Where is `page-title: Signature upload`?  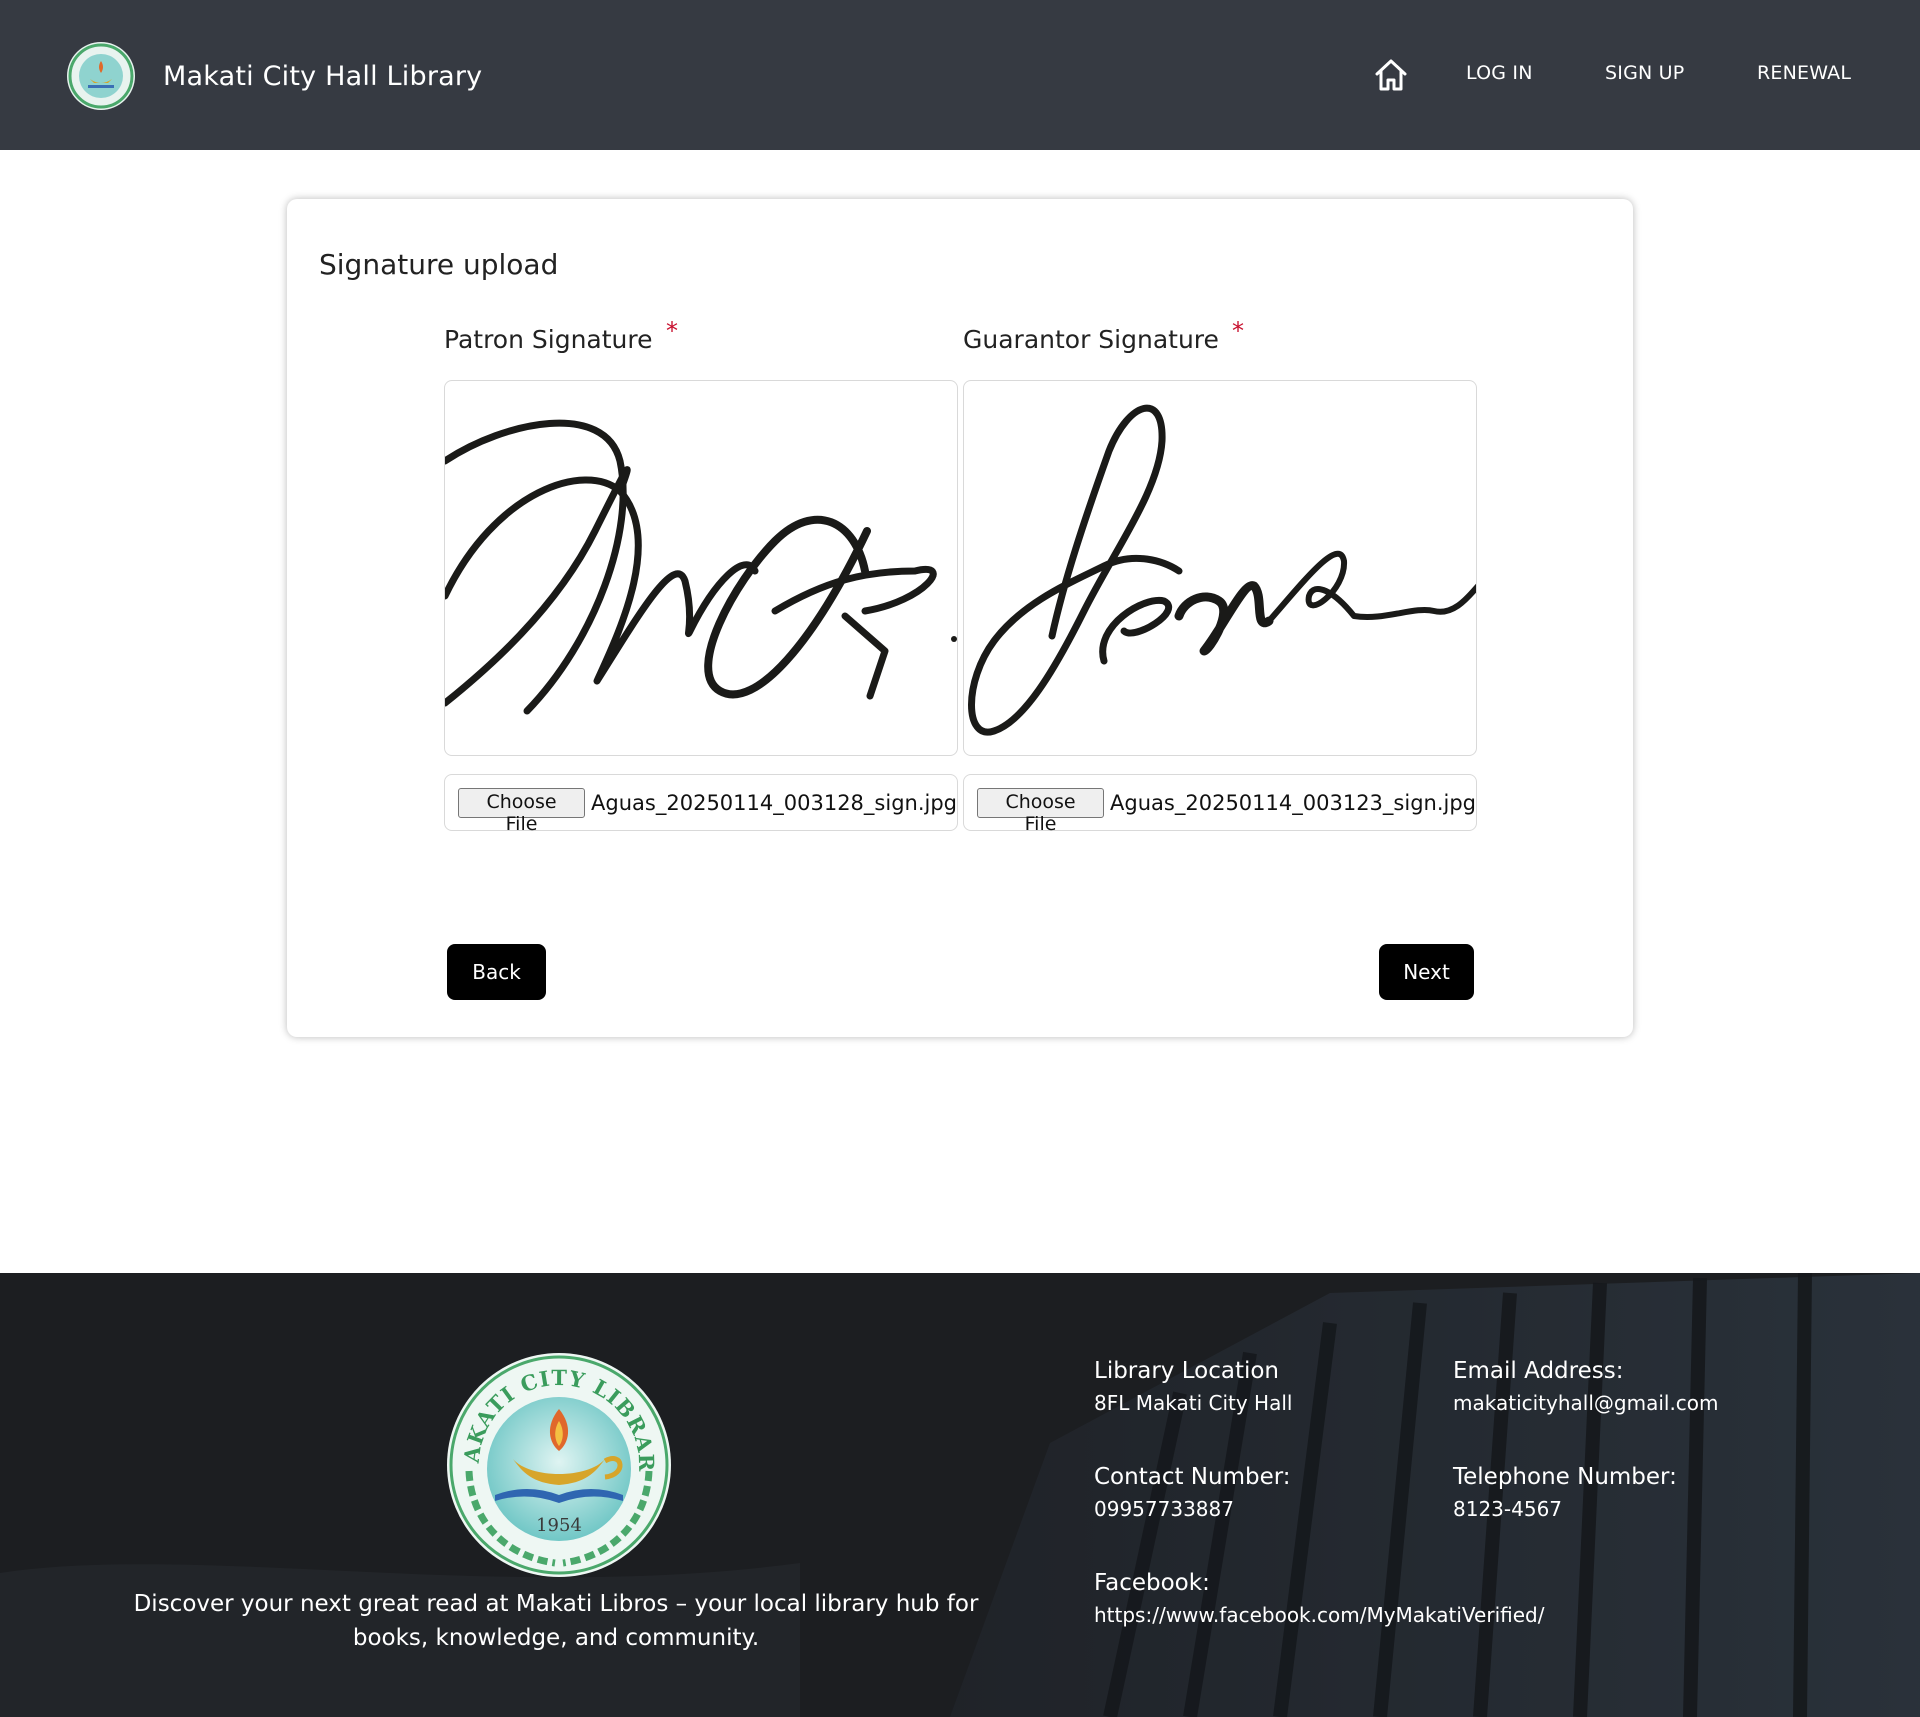
page-title: Signature upload is located at coordinates (439, 264).